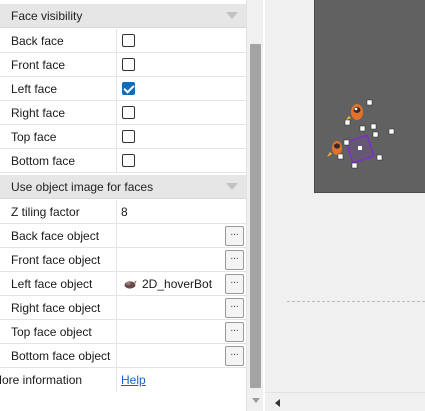 The image size is (425, 411). I want to click on left-face-checkbox, so click(128, 88).